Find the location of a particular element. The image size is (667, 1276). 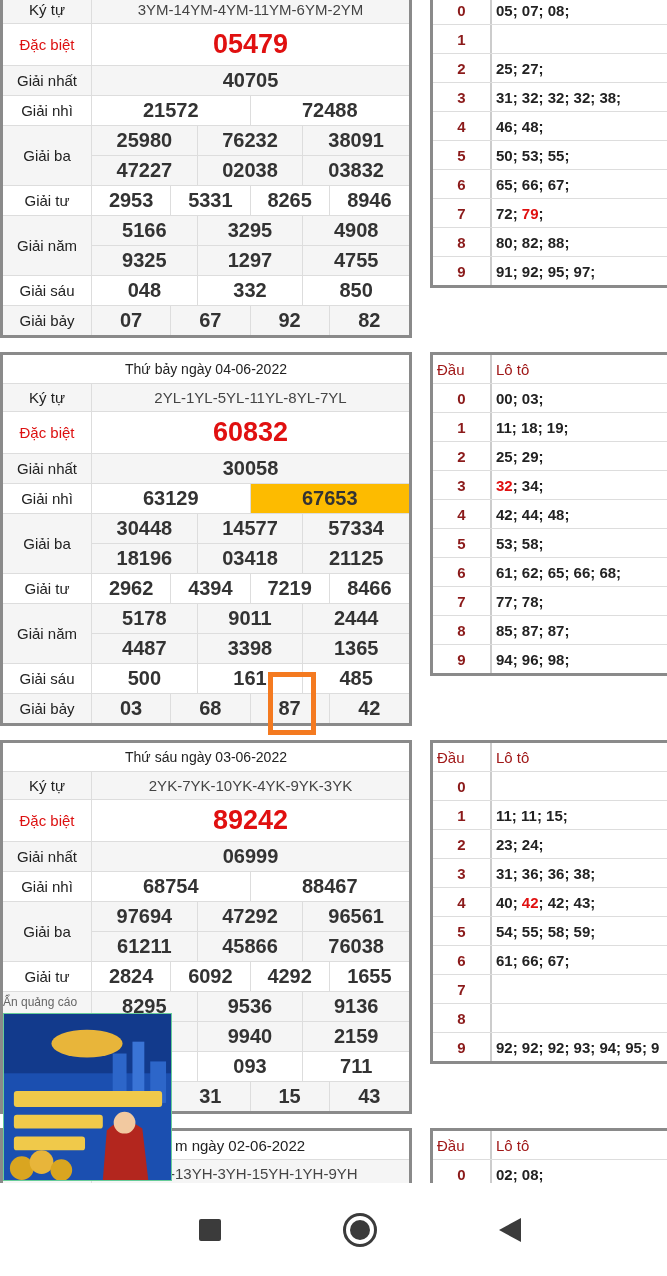

loto-numbers: 92; 92; 92; 93; 94; 95; 9 is located at coordinates (578, 1047).